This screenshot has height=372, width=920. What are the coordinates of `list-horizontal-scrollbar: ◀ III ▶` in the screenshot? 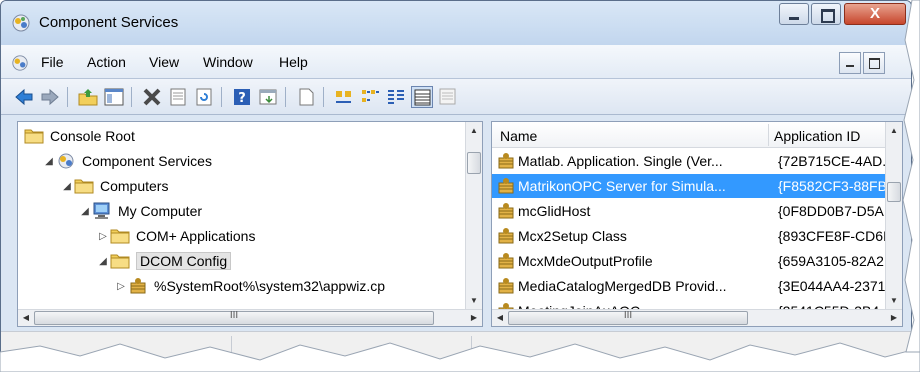 It's located at (697, 317).